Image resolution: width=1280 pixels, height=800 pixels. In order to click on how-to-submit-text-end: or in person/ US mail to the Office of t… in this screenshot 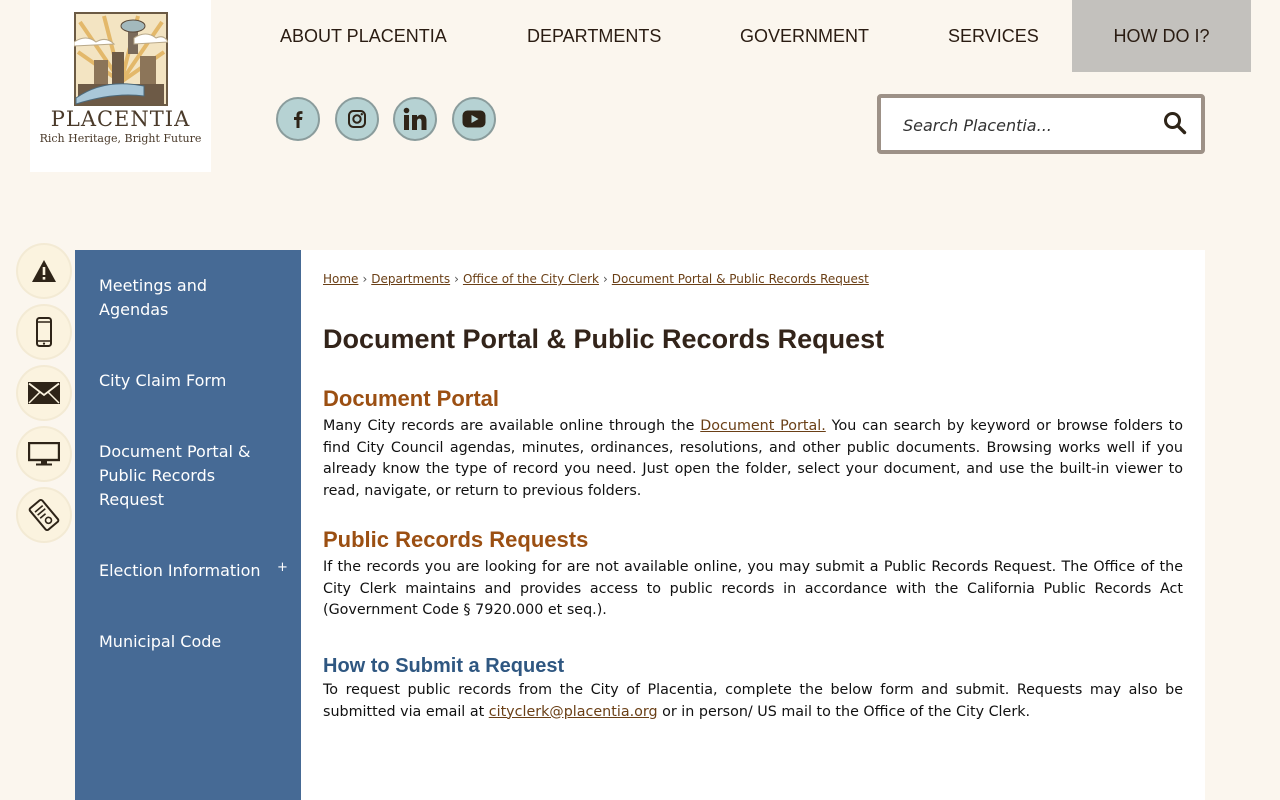, I will do `click(844, 711)`.